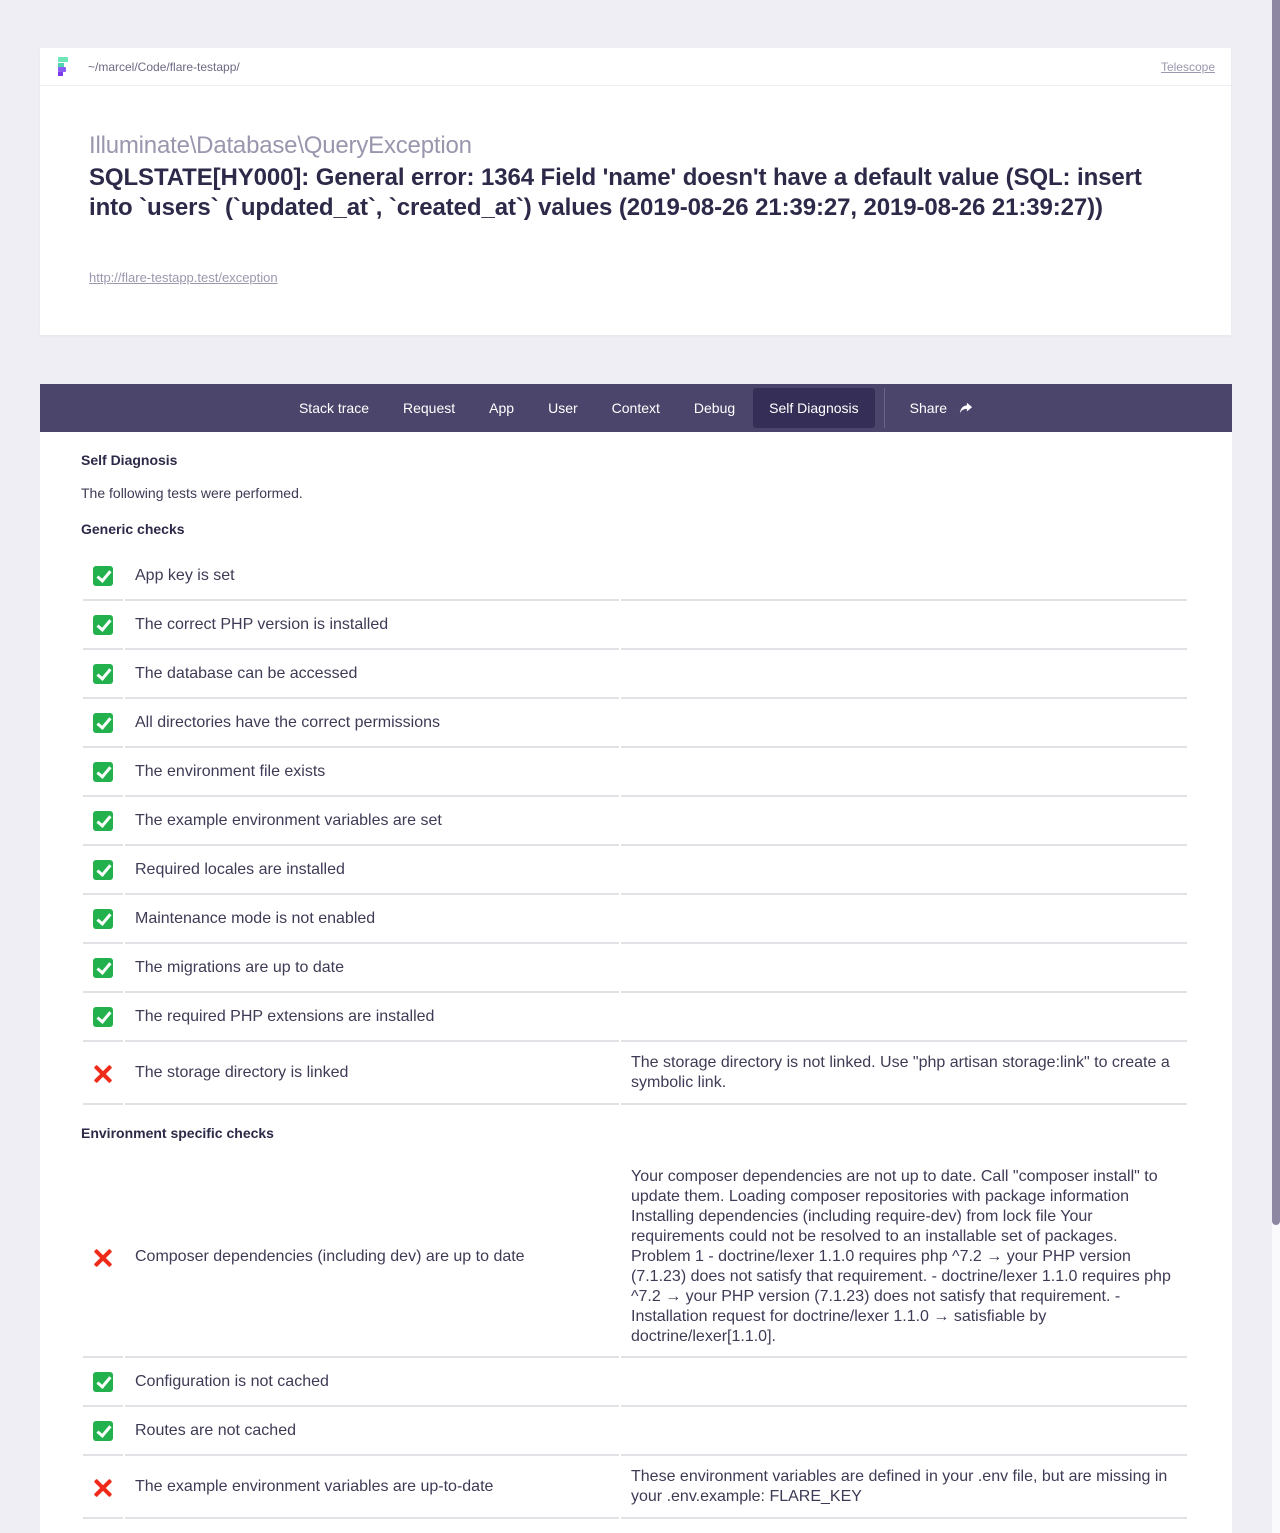 The image size is (1280, 1533). What do you see at coordinates (192, 493) in the screenshot?
I see `intro-text: The following tests were performed.` at bounding box center [192, 493].